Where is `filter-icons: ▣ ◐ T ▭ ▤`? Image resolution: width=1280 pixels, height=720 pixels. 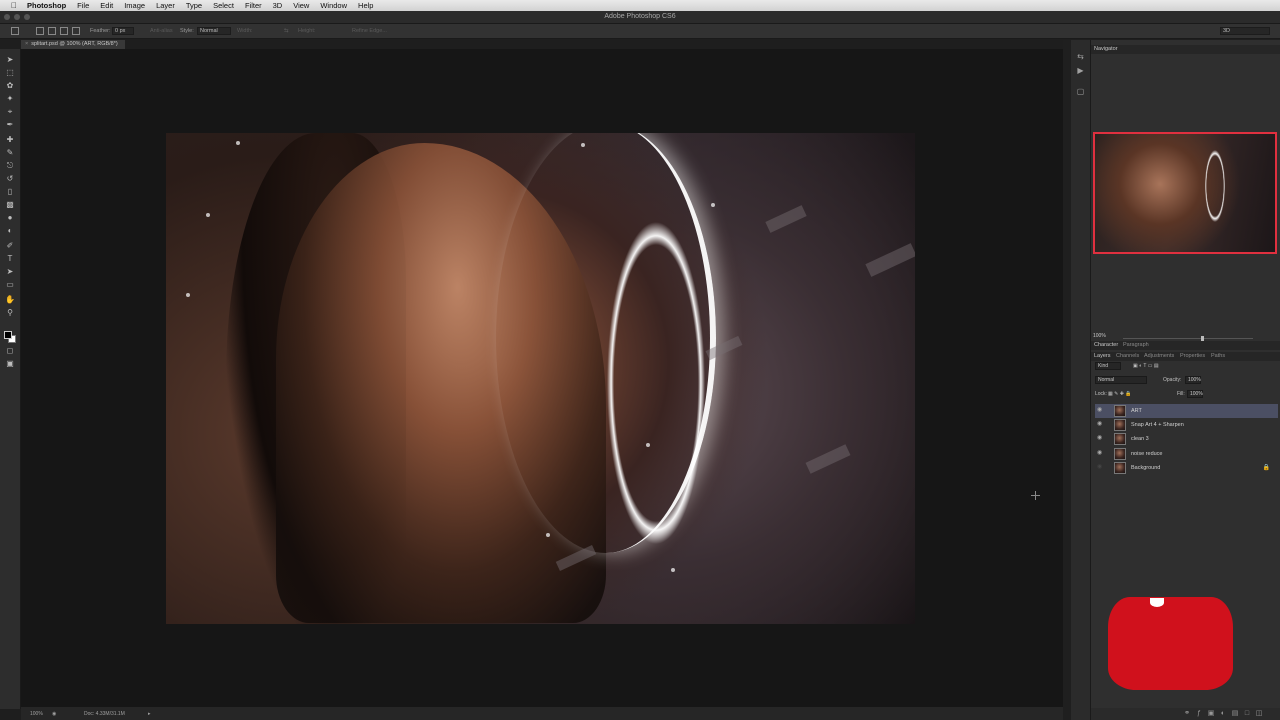
filter-icons: ▣ ◐ T ▭ ▤ is located at coordinates (1146, 366).